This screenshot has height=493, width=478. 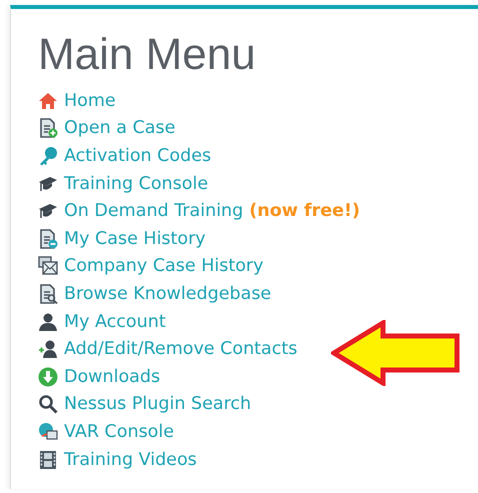 What do you see at coordinates (48, 294) in the screenshot?
I see `document-magnifier-icon` at bounding box center [48, 294].